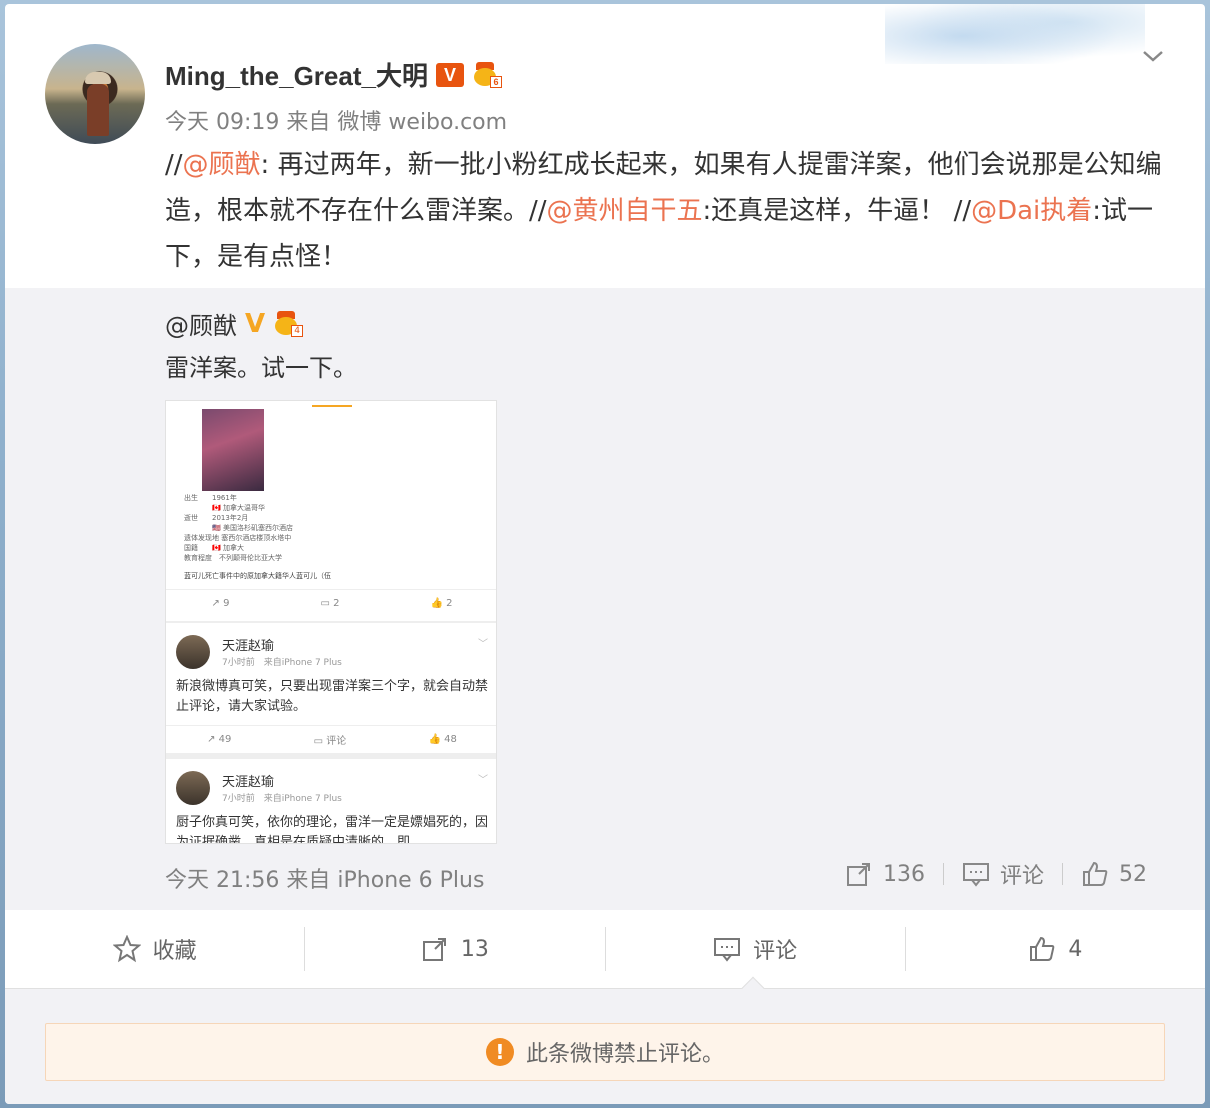 The height and width of the screenshot is (1108, 1210). I want to click on verified-yellow-icon: V, so click(255, 324).